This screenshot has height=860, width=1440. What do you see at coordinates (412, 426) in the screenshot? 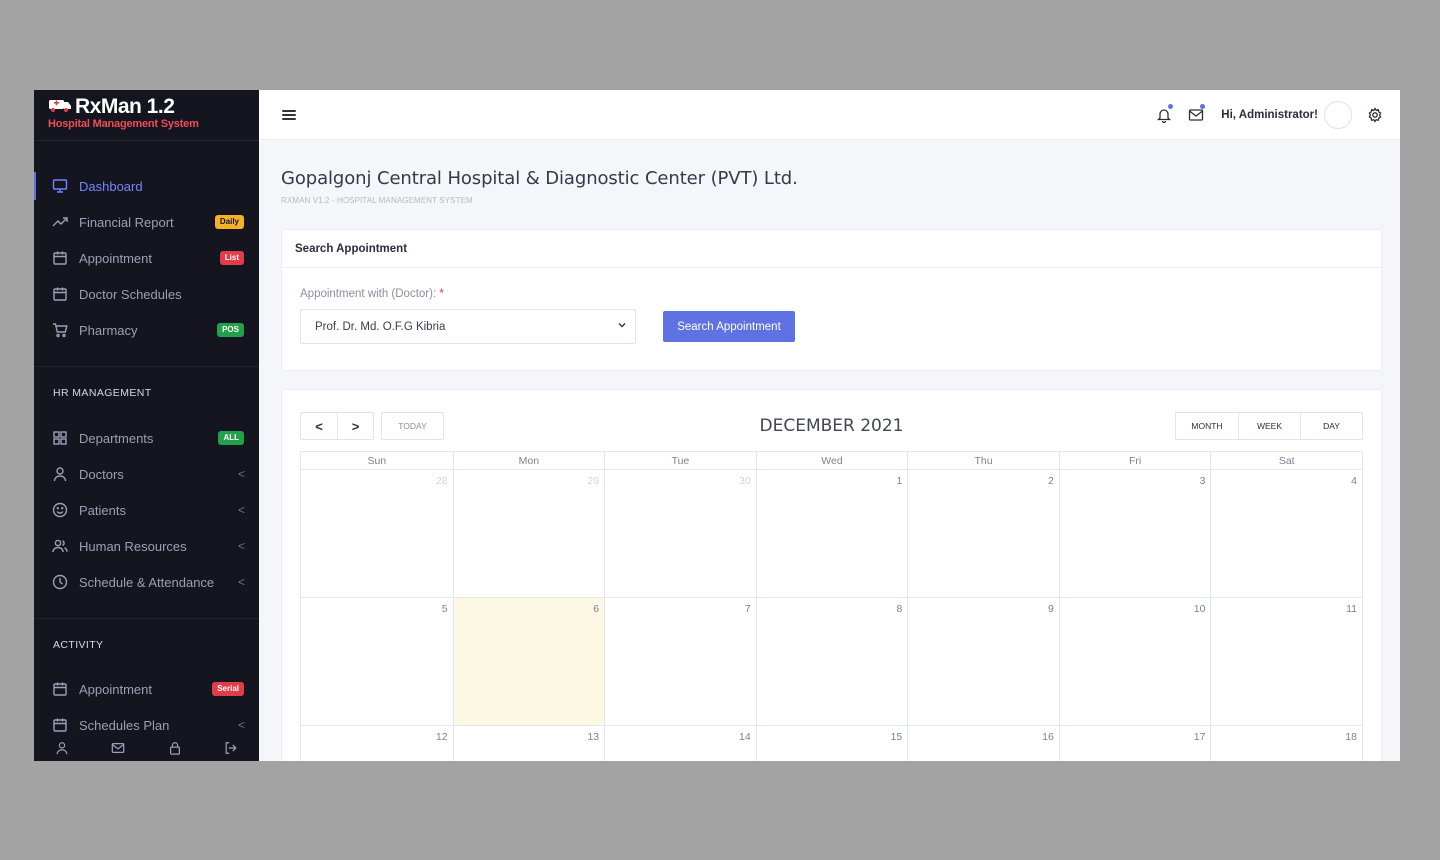
I see `today-button: TODAY` at bounding box center [412, 426].